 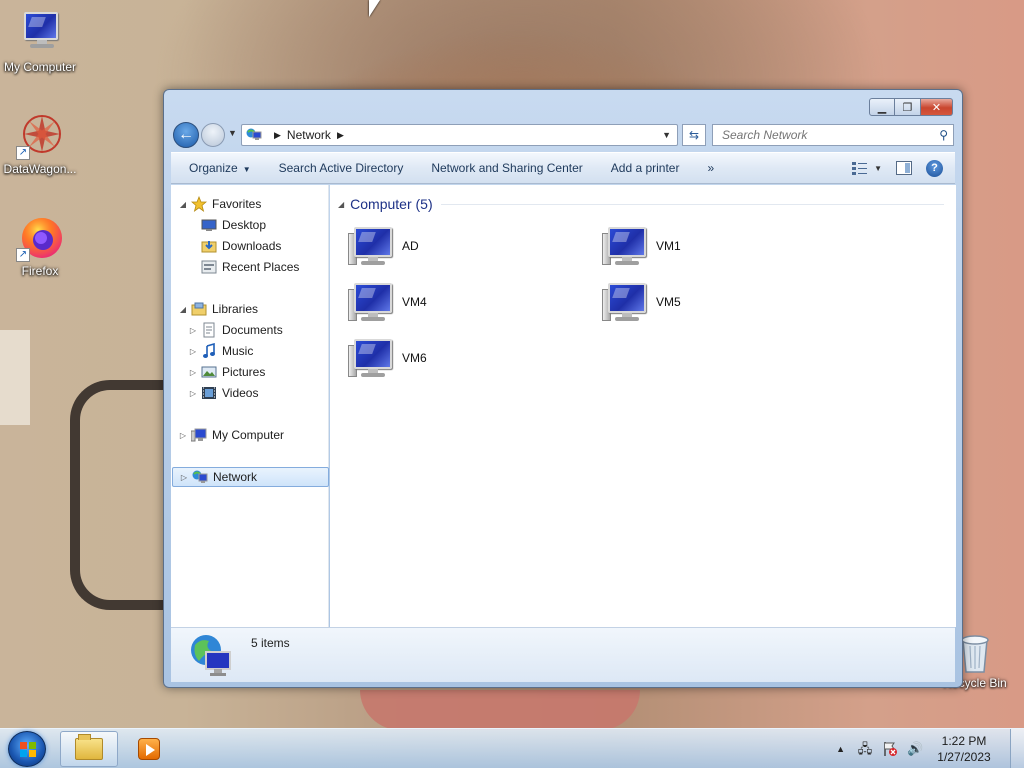 What do you see at coordinates (930, 748) in the screenshot?
I see `system-tray: ▲ 🖧 🔊 1:22 PM 1/27/2023` at bounding box center [930, 748].